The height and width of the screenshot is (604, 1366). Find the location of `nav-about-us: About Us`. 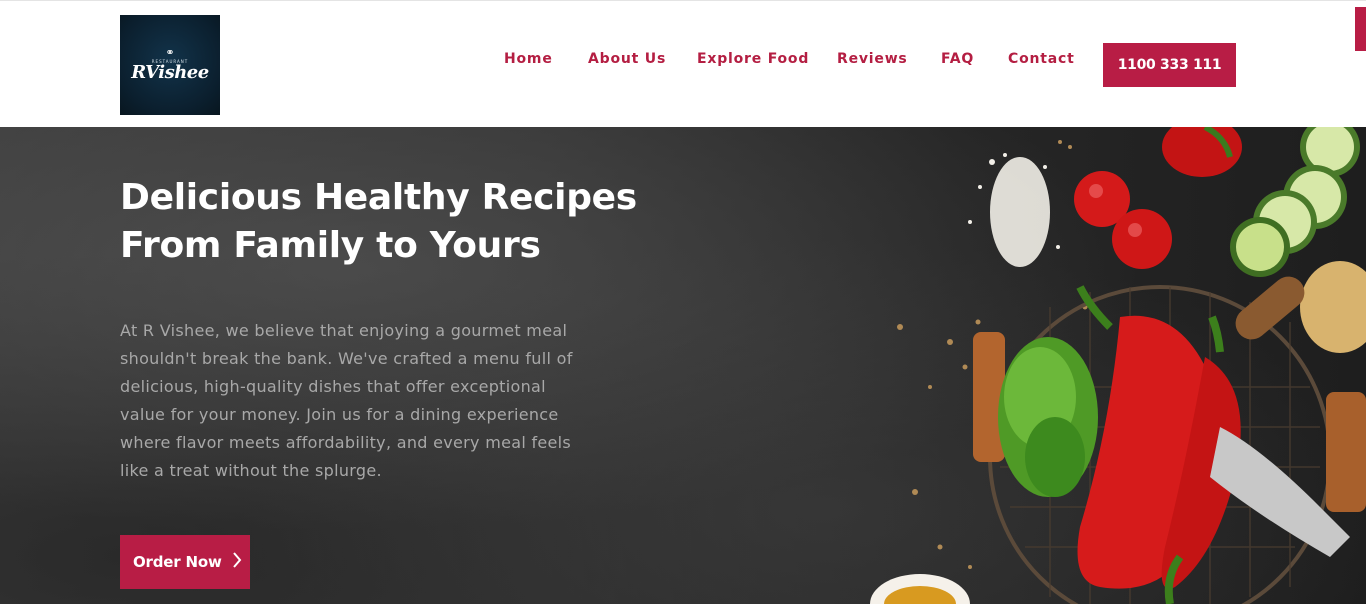

nav-about-us: About Us is located at coordinates (627, 59).